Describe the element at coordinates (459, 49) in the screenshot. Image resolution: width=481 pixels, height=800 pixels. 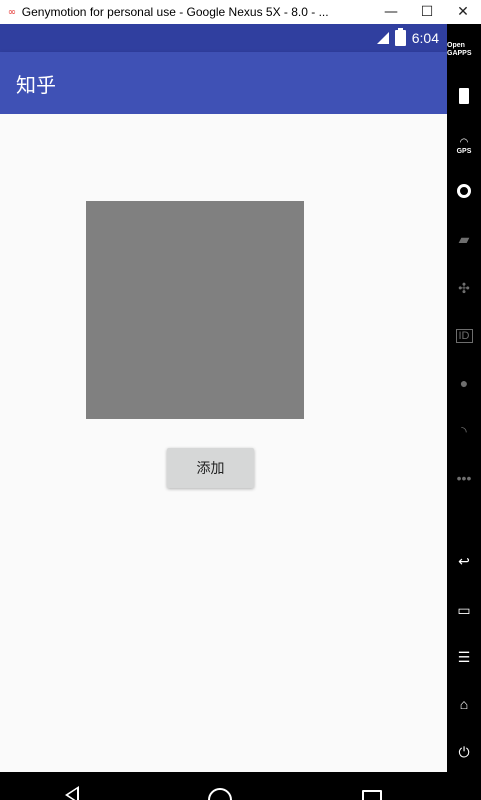
I see `open-gapps-label: Open GAPPS` at that location.